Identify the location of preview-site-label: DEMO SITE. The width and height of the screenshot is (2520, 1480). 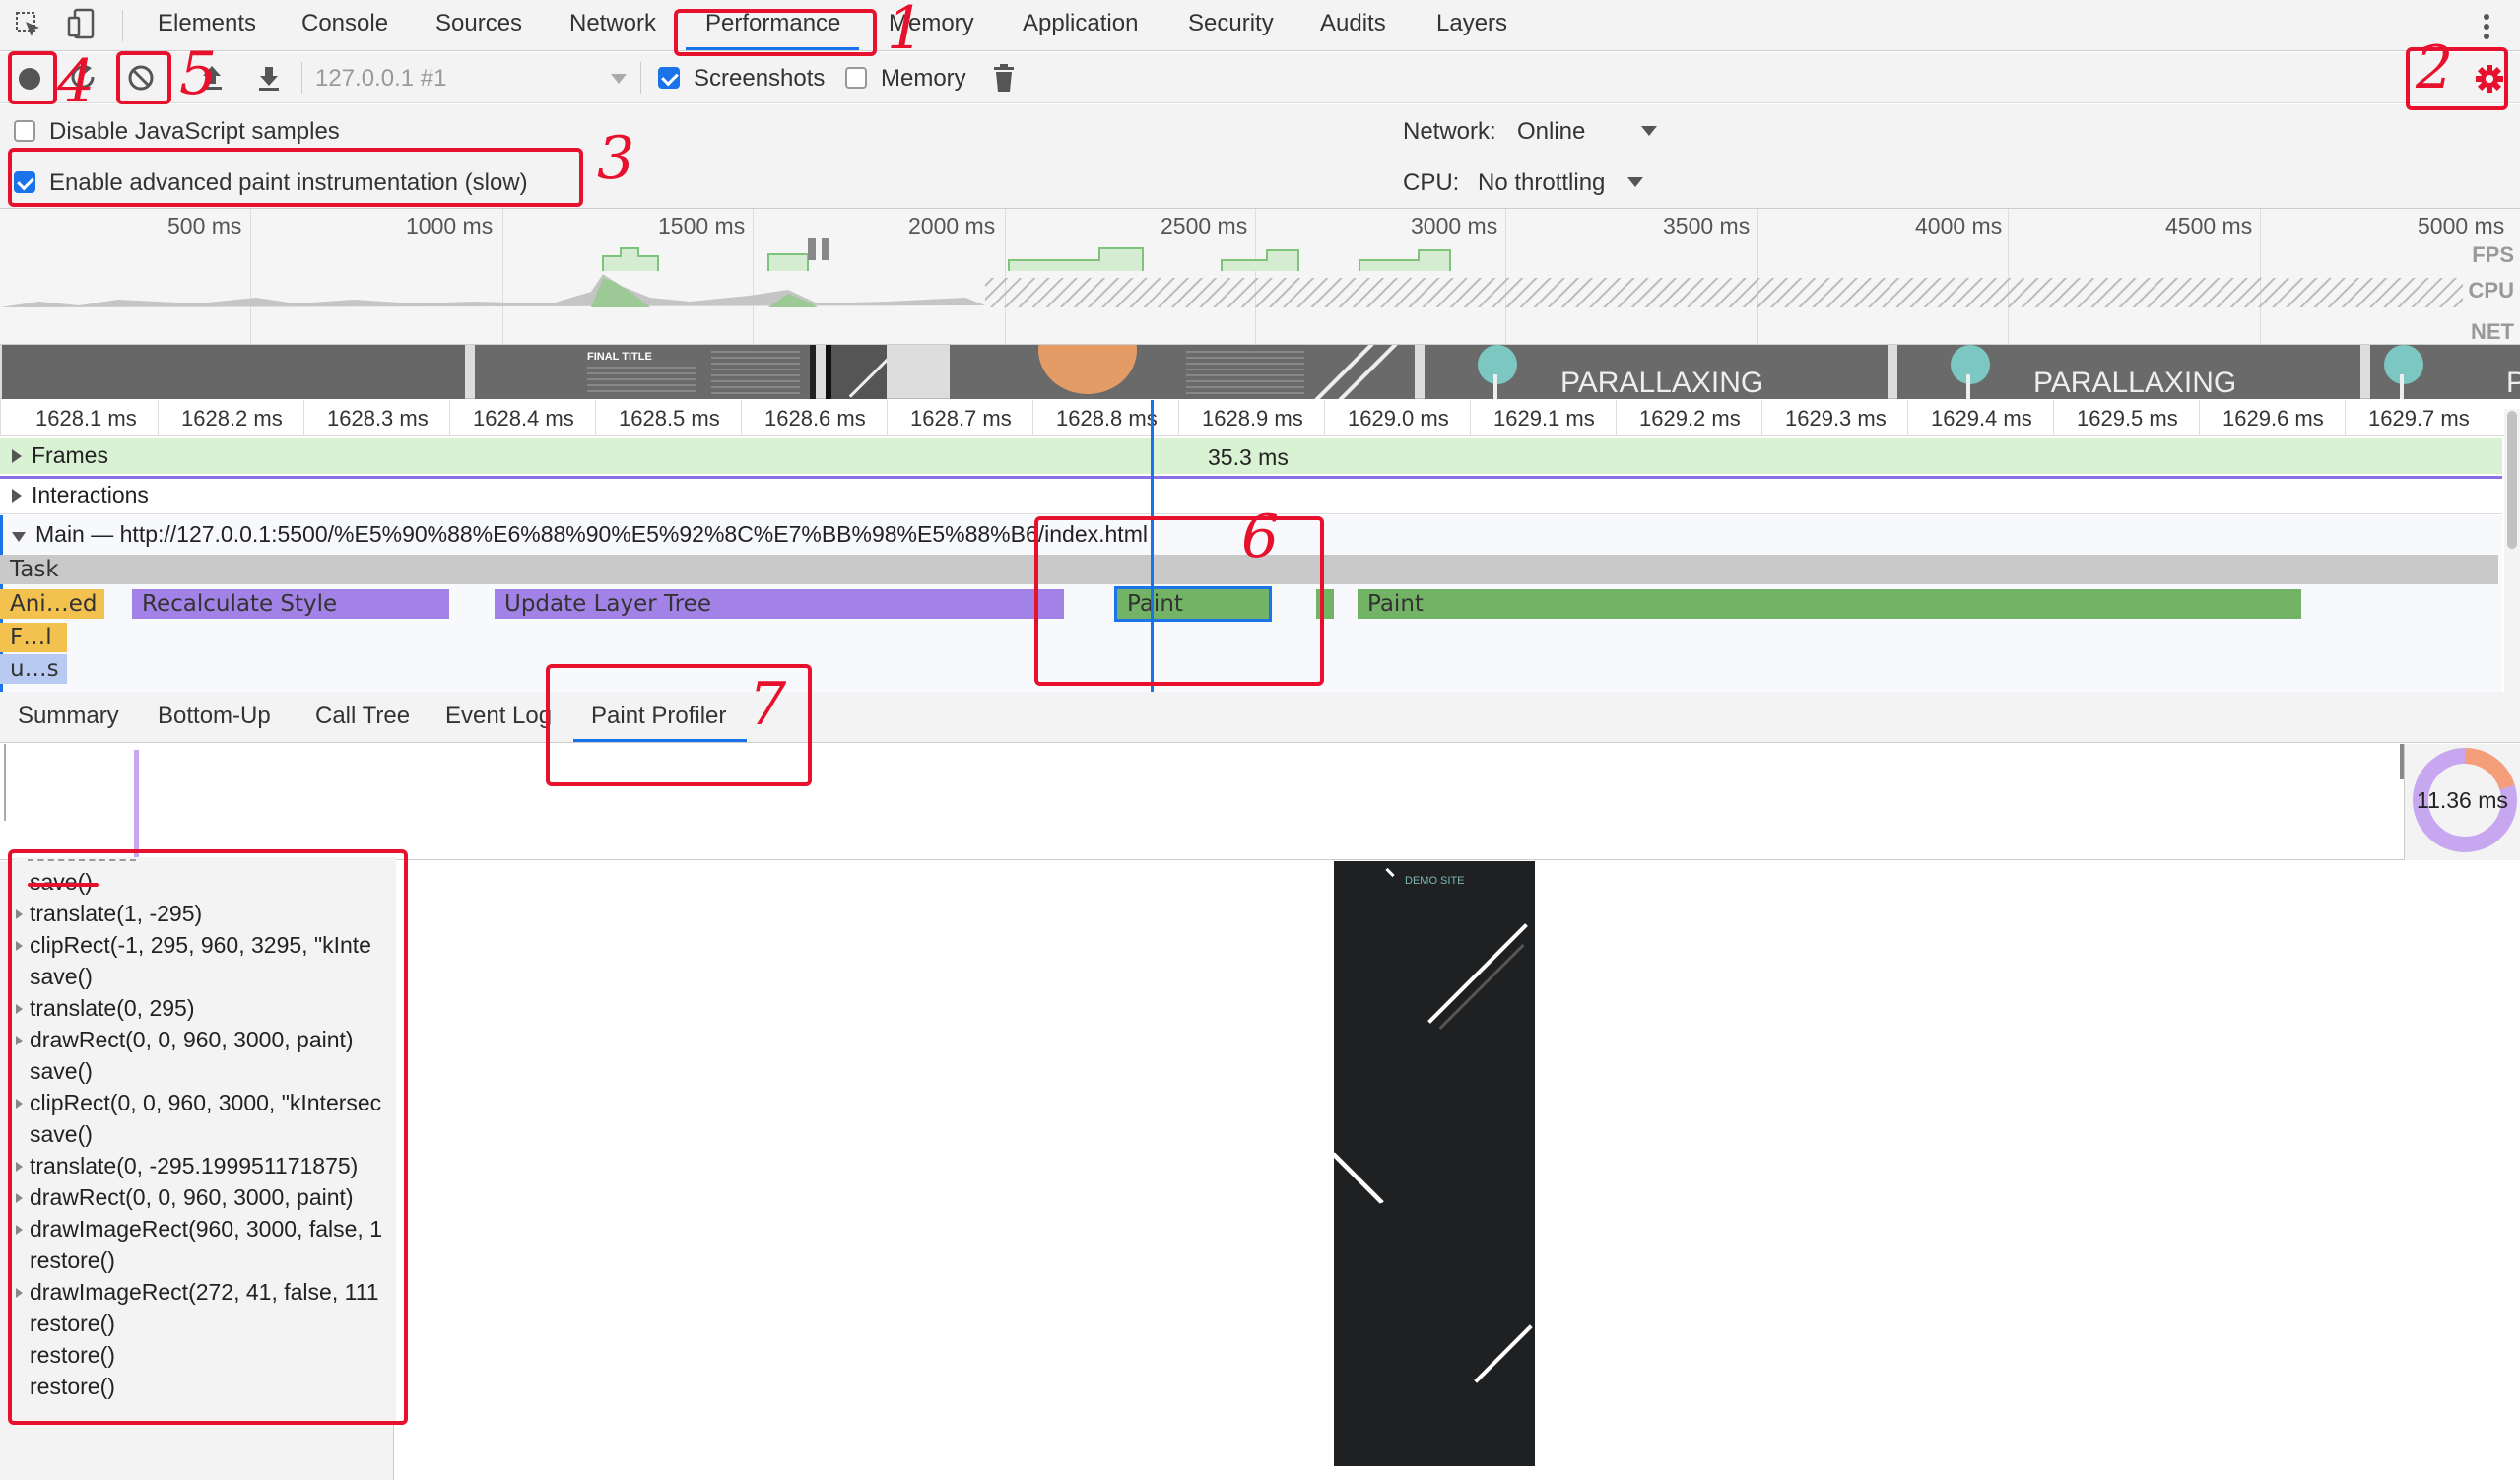
(1435, 881).